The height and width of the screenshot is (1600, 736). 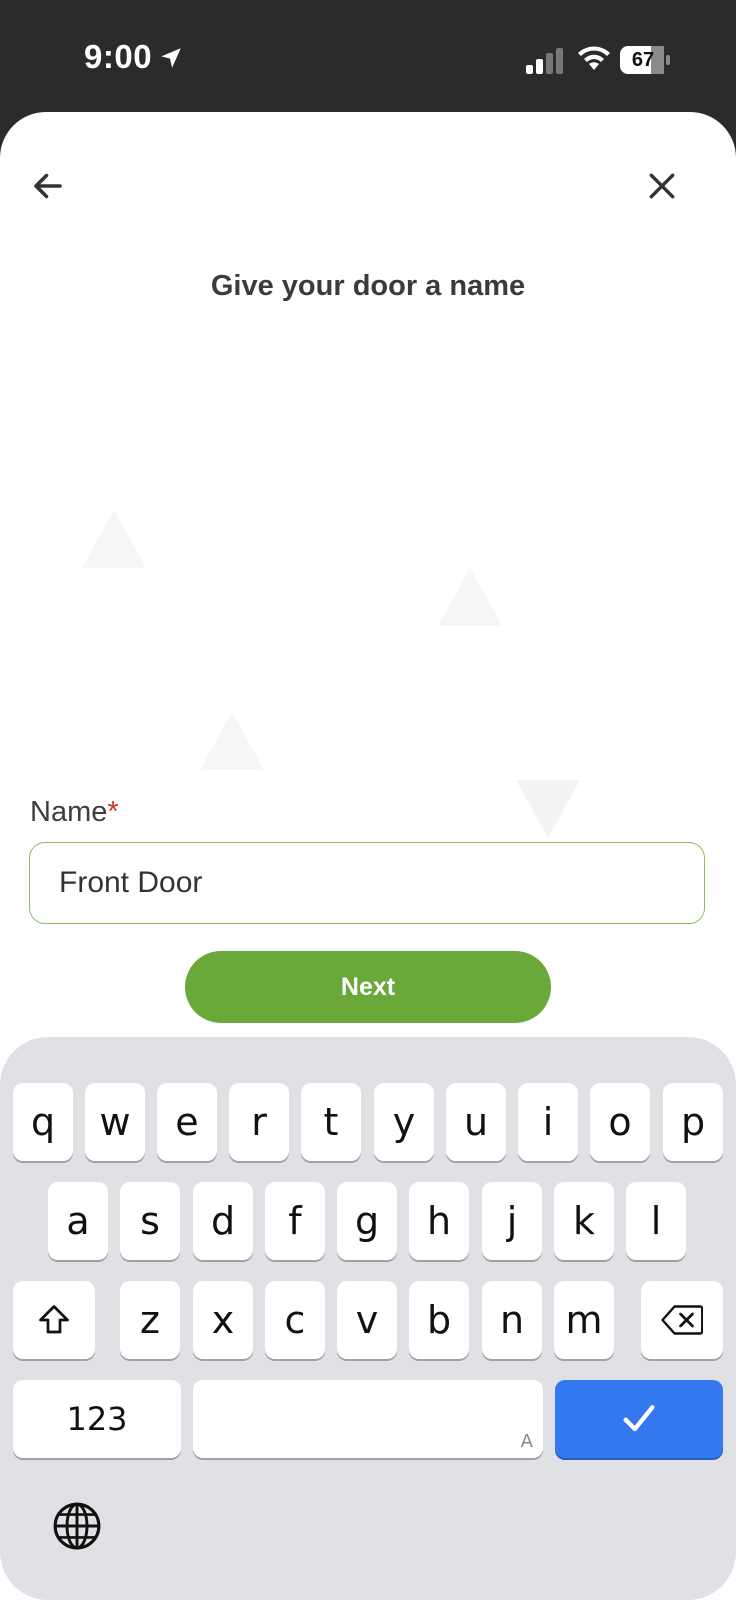 What do you see at coordinates (544, 61) in the screenshot?
I see `cellular-signal-icon` at bounding box center [544, 61].